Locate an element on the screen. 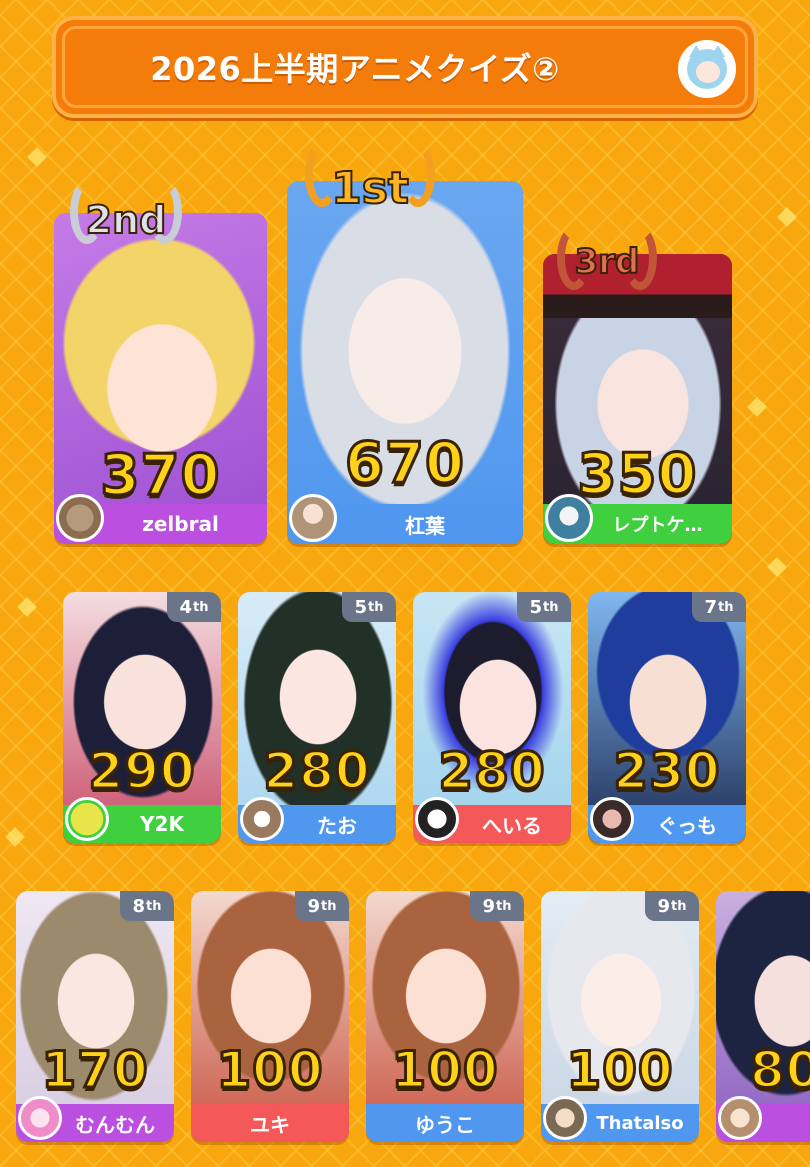  rank-card-4th: 4th 290 Y2K is located at coordinates (142, 717).